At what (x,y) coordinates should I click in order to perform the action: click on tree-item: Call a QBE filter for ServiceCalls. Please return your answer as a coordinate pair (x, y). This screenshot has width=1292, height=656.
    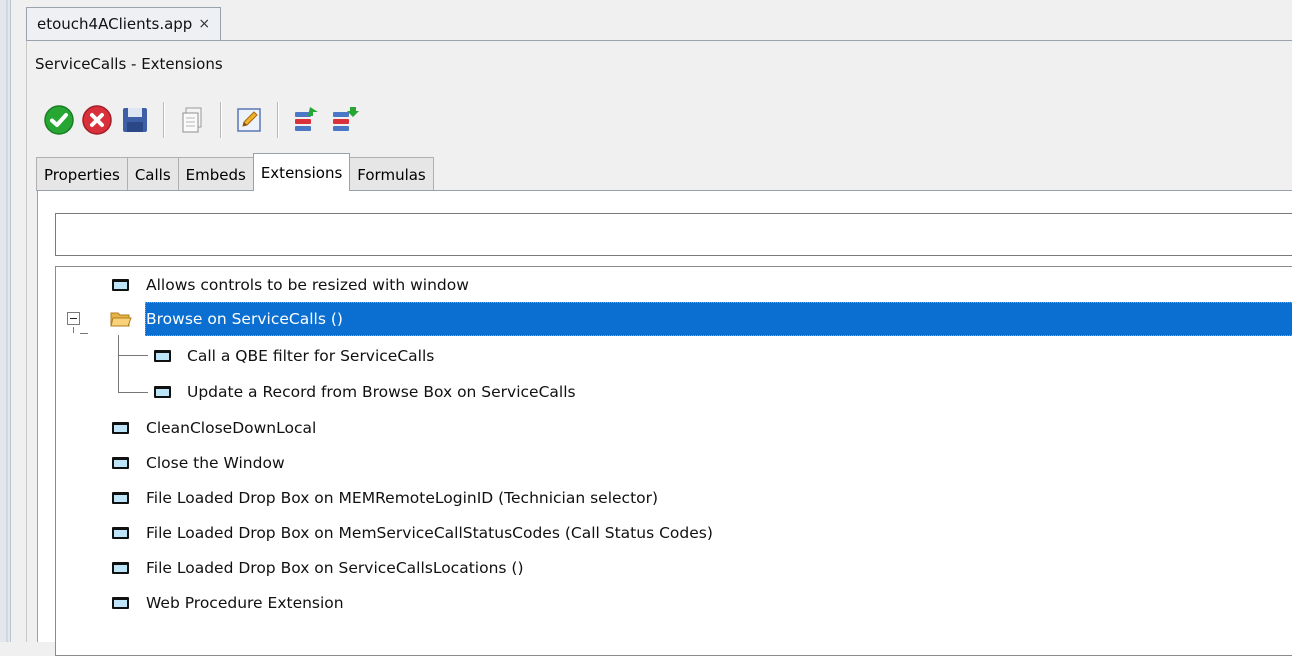
    Looking at the image, I should click on (674, 356).